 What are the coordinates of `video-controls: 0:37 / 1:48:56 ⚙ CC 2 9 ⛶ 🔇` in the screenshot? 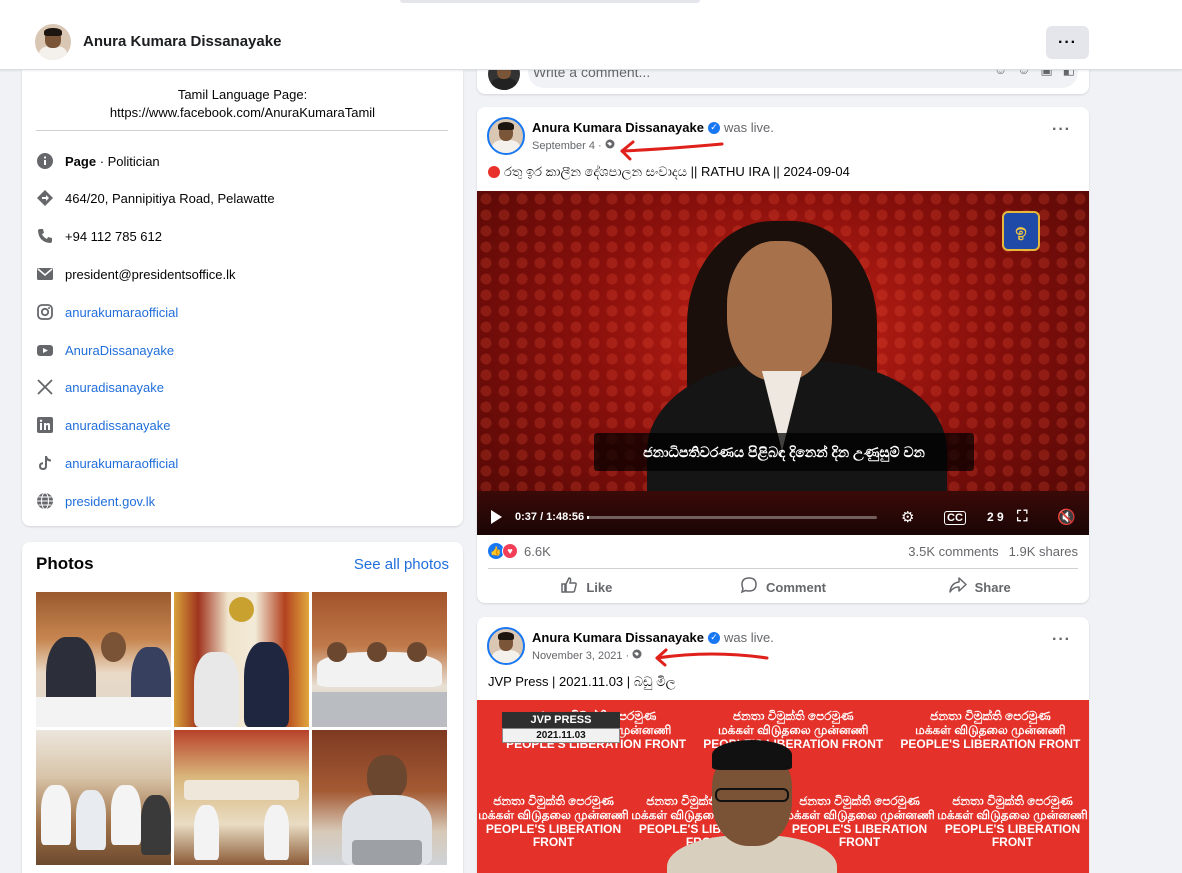 It's located at (783, 518).